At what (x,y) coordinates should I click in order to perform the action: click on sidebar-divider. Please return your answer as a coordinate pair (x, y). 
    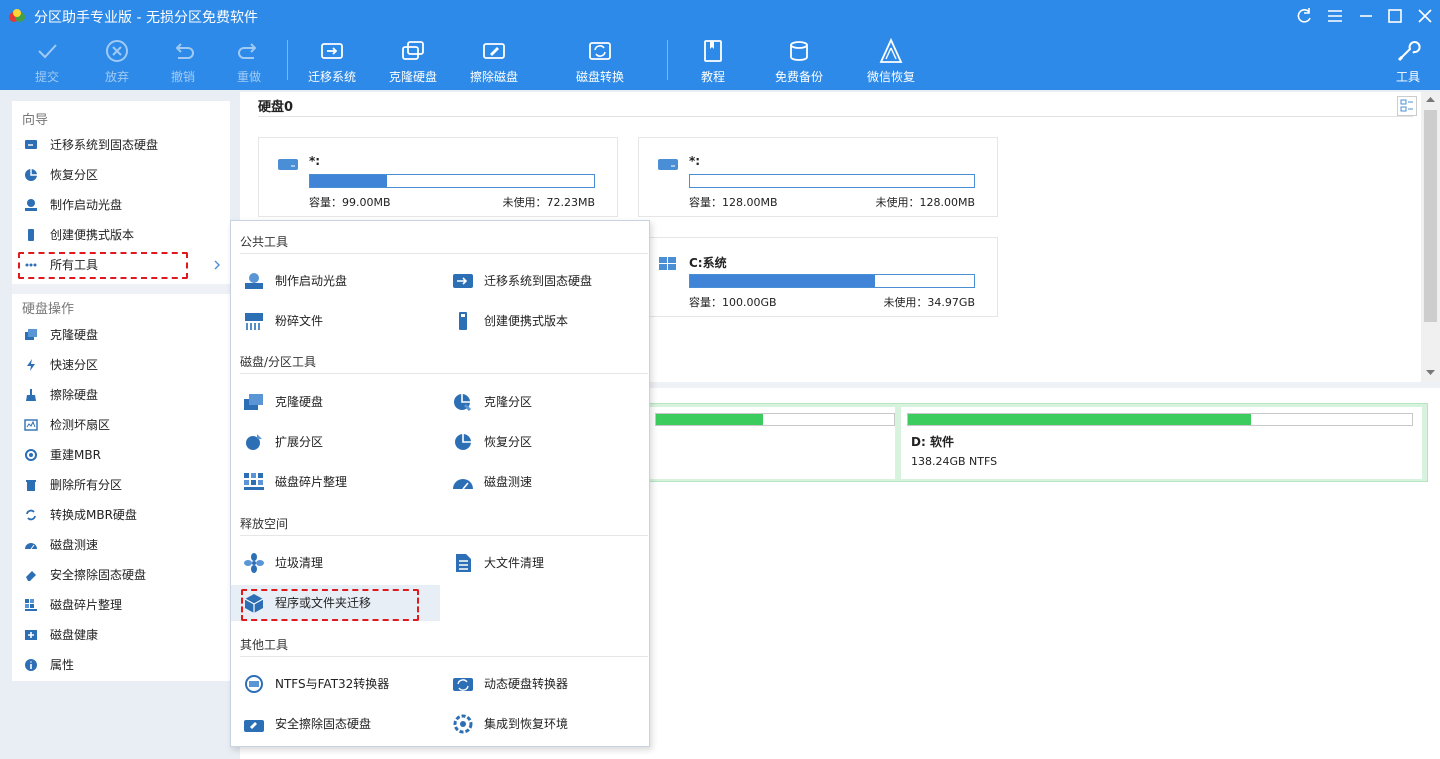
    Looking at the image, I should click on (121, 289).